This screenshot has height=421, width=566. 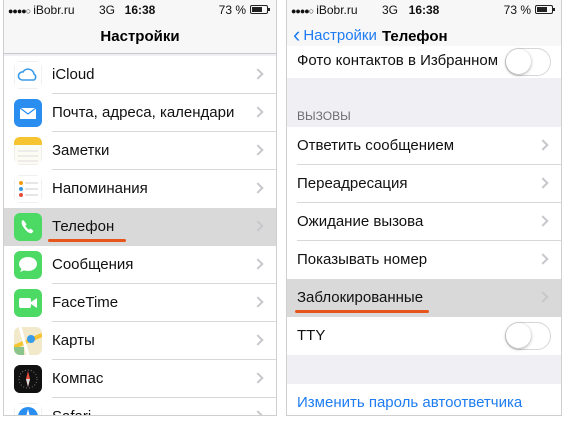 What do you see at coordinates (360, 297) in the screenshot?
I see `calls-item-label: Заблокированные` at bounding box center [360, 297].